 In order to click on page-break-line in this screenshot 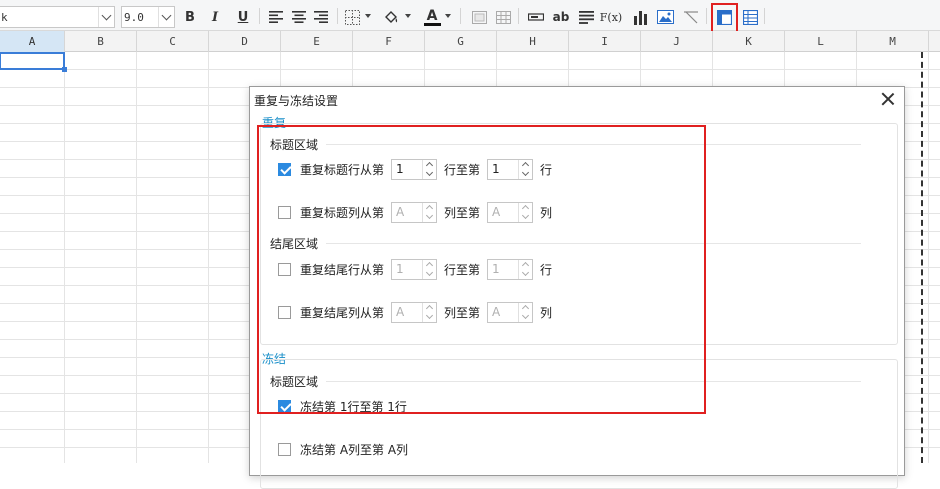, I will do `click(922, 257)`.